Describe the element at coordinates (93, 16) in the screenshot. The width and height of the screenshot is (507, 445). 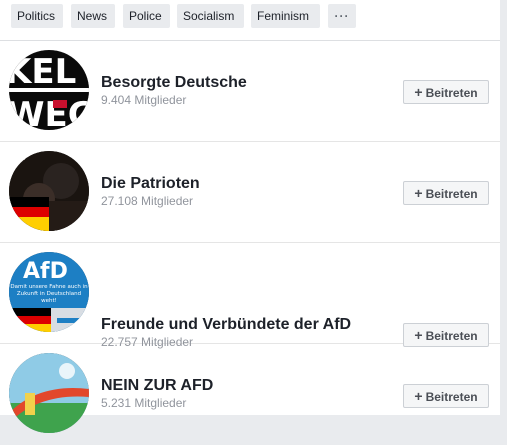
I see `tag-news: News` at that location.